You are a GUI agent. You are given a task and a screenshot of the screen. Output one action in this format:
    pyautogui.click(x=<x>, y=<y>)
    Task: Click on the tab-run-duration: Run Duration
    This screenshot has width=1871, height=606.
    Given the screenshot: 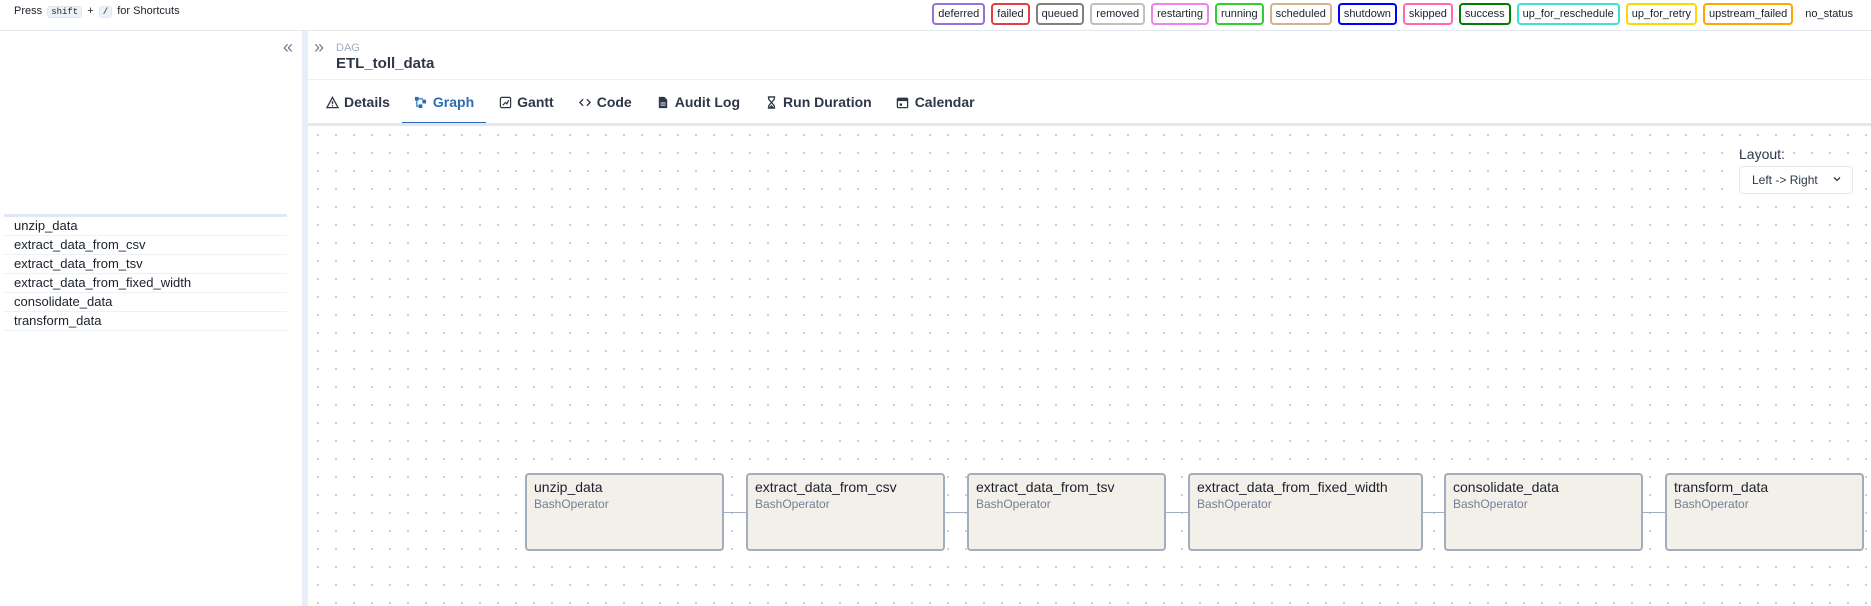 What is the action you would take?
    pyautogui.click(x=818, y=102)
    